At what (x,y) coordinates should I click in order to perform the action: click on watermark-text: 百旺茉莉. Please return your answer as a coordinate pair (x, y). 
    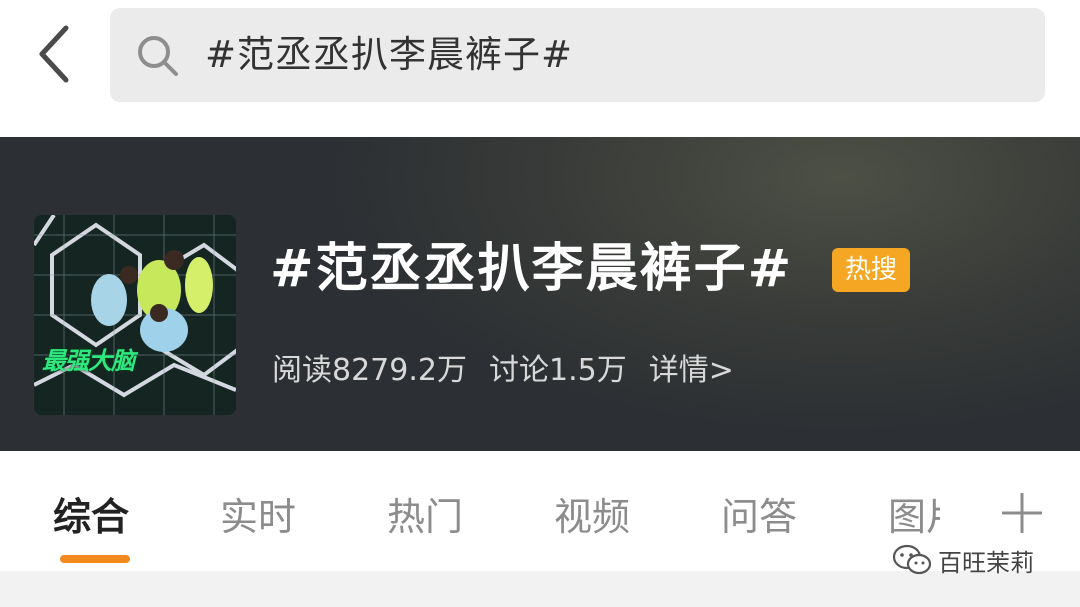
    Looking at the image, I should click on (986, 562).